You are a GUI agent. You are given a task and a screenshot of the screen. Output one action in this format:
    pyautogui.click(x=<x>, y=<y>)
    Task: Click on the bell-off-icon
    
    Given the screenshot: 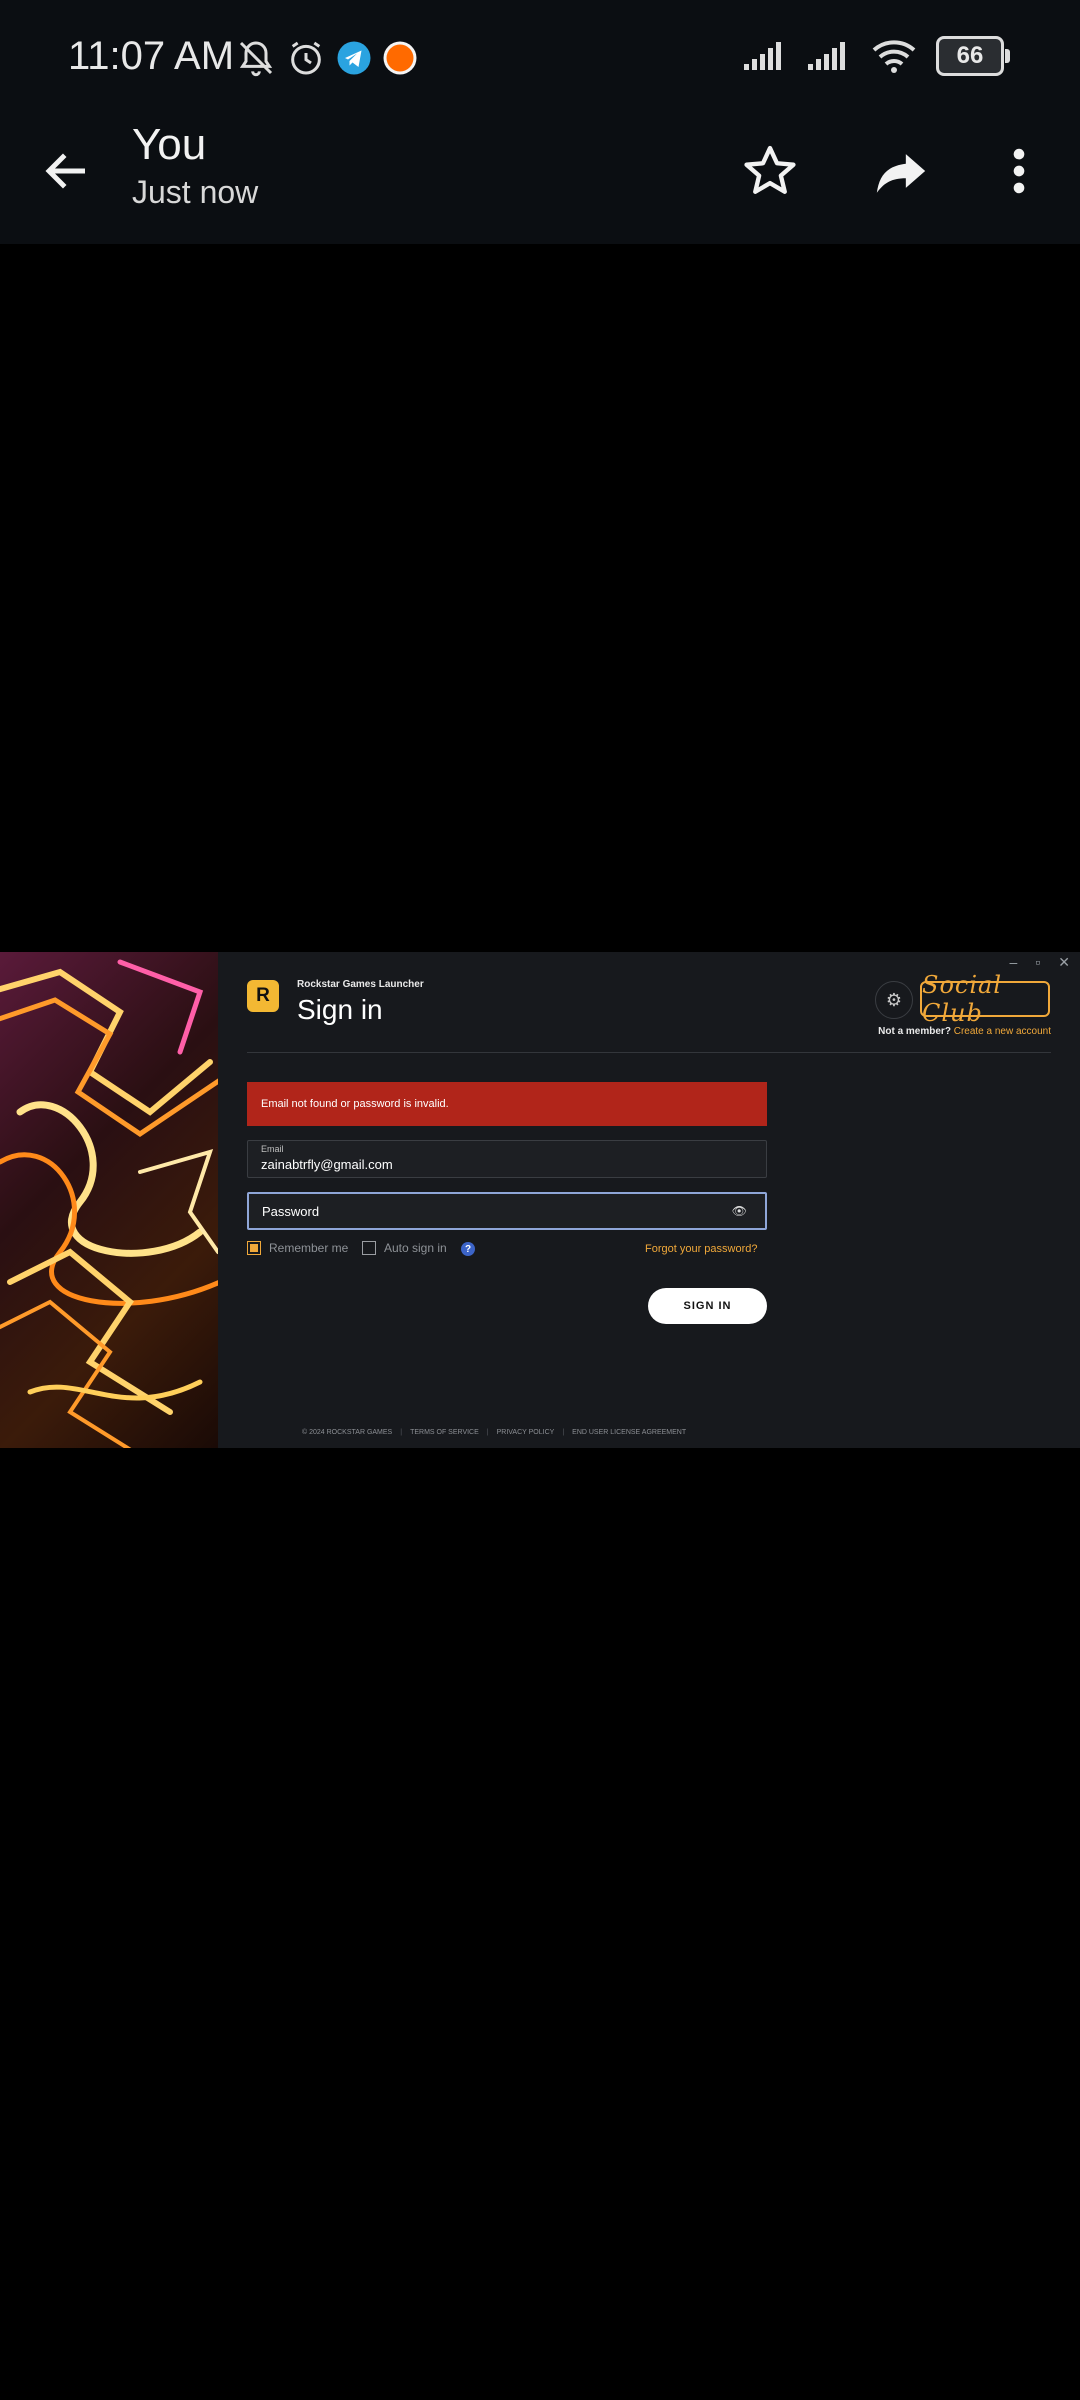 What is the action you would take?
    pyautogui.click(x=256, y=59)
    